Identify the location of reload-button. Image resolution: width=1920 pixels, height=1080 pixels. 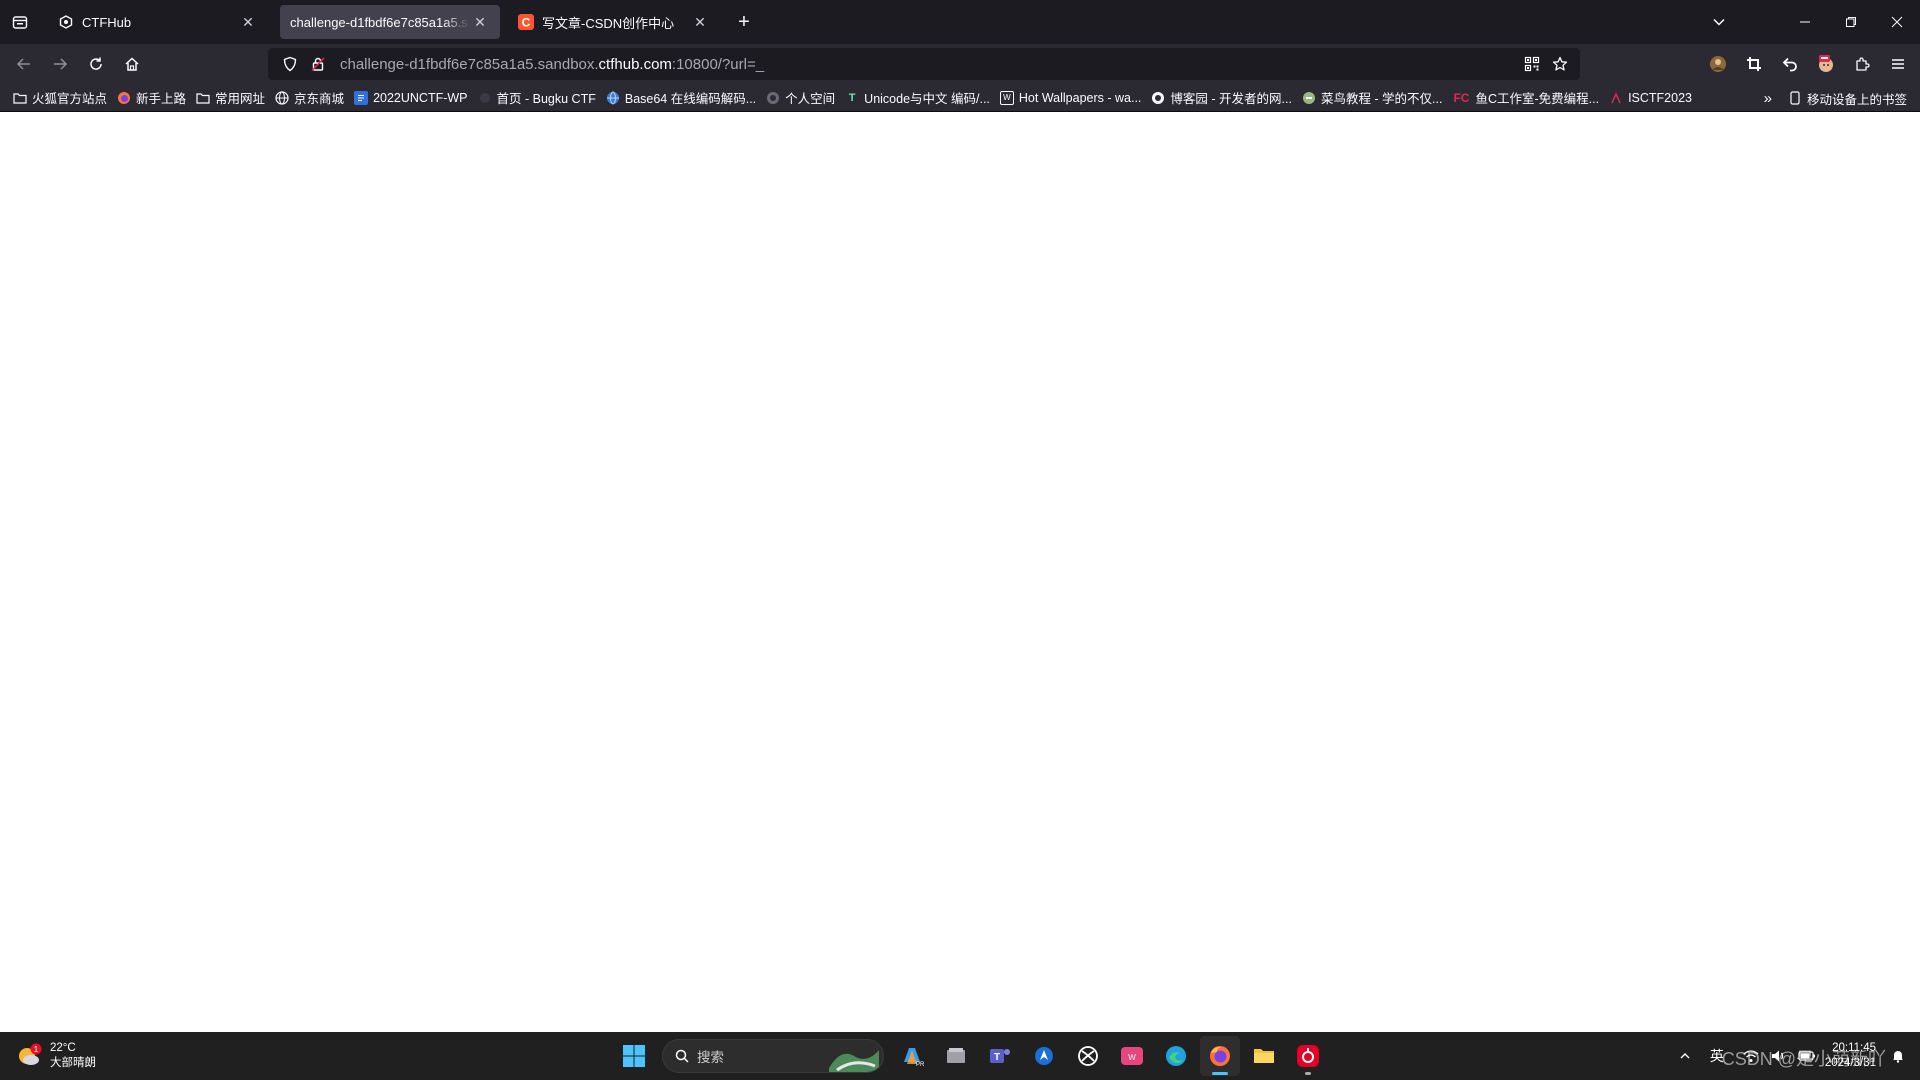
(96, 64).